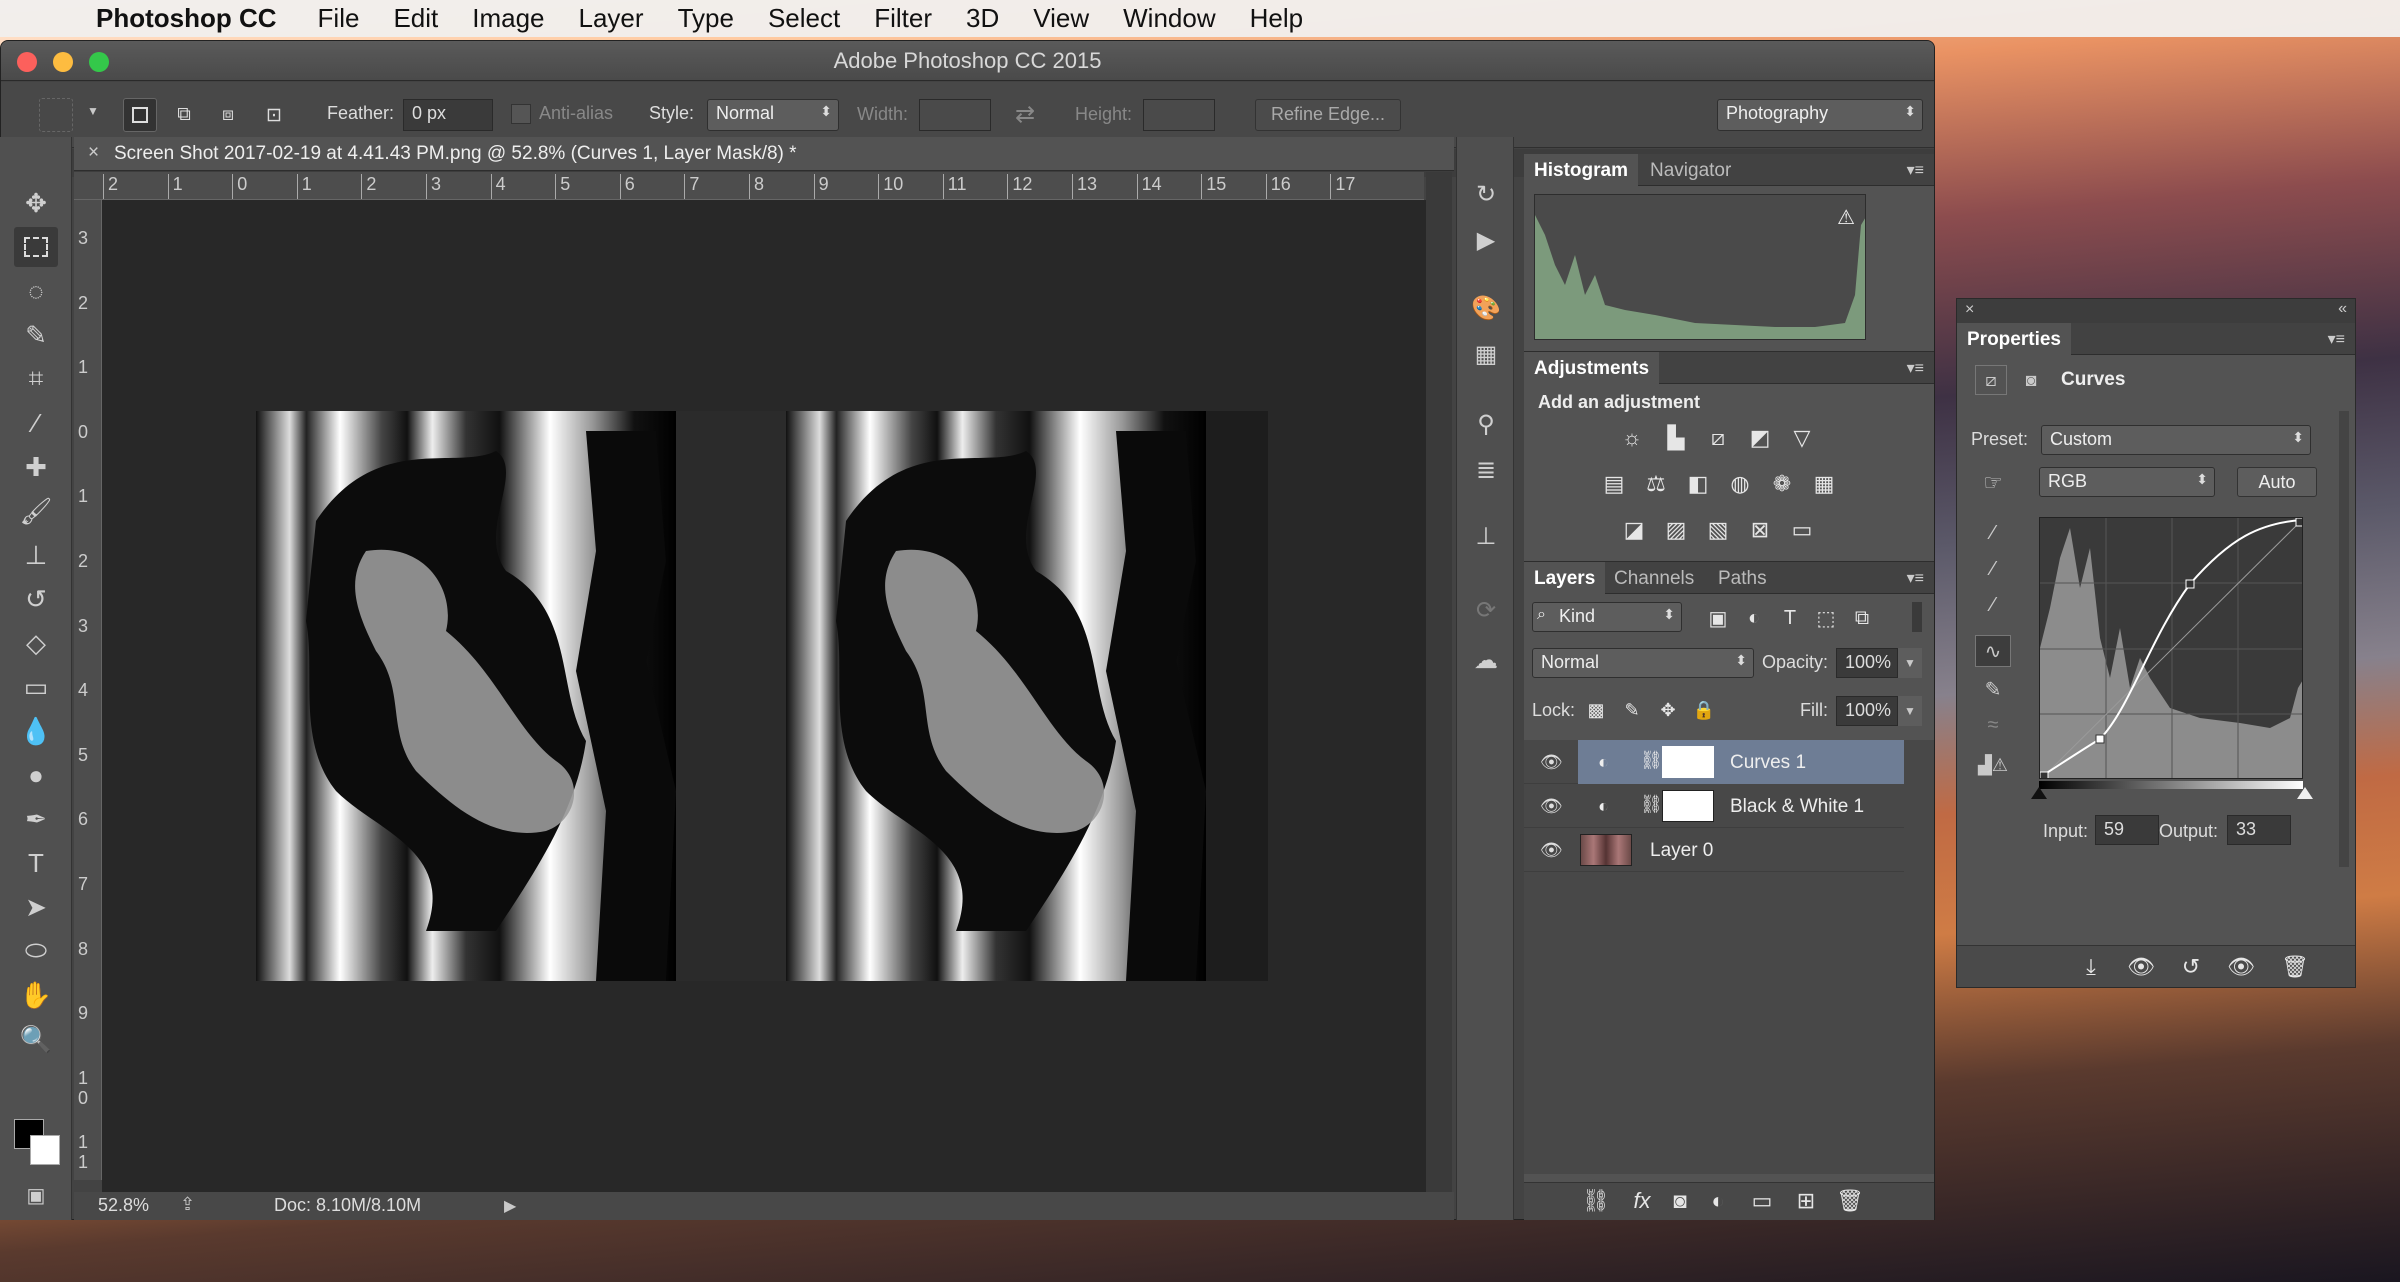 This screenshot has width=2400, height=1282. I want to click on menu-window: Window, so click(1169, 18).